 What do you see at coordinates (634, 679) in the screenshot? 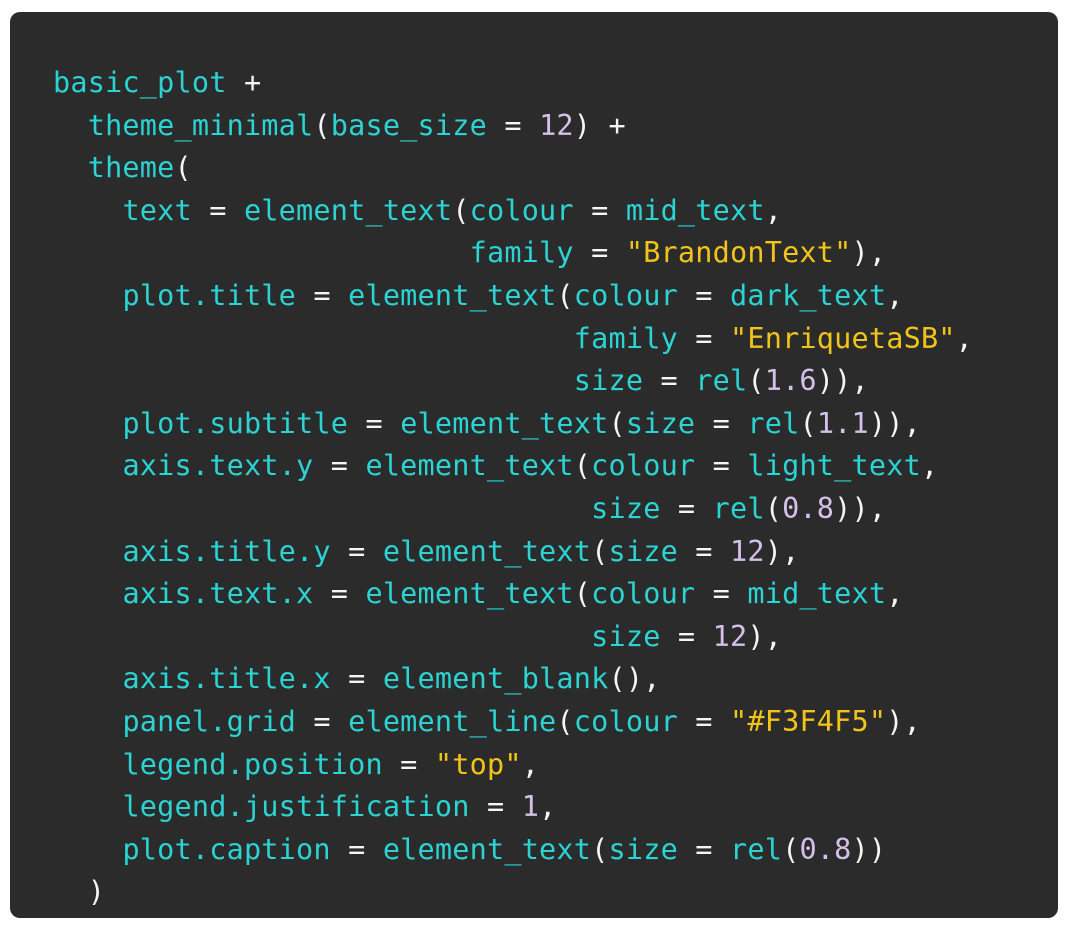
I see `code-operator: (),` at bounding box center [634, 679].